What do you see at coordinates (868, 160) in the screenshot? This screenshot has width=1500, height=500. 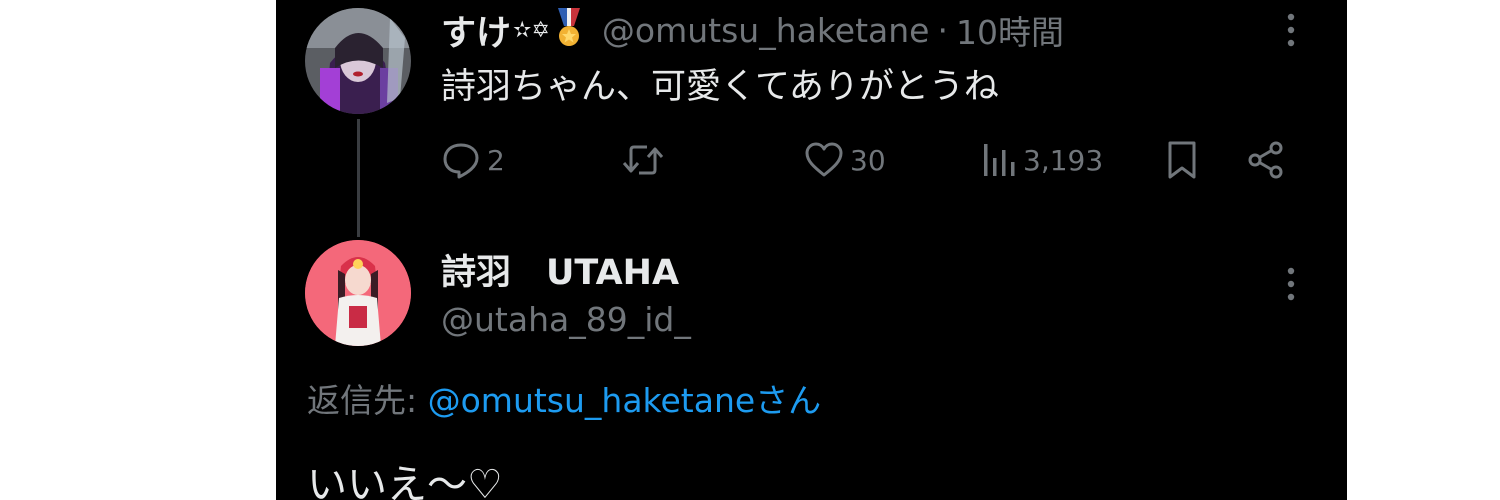 I see `like-count: 30` at bounding box center [868, 160].